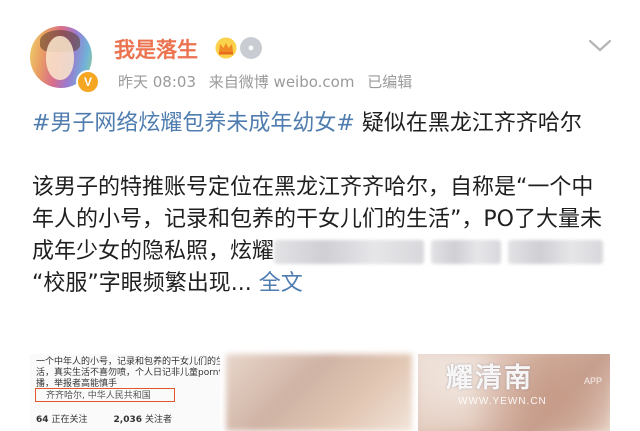  Describe the element at coordinates (226, 48) in the screenshot. I see `crown-icon` at that location.